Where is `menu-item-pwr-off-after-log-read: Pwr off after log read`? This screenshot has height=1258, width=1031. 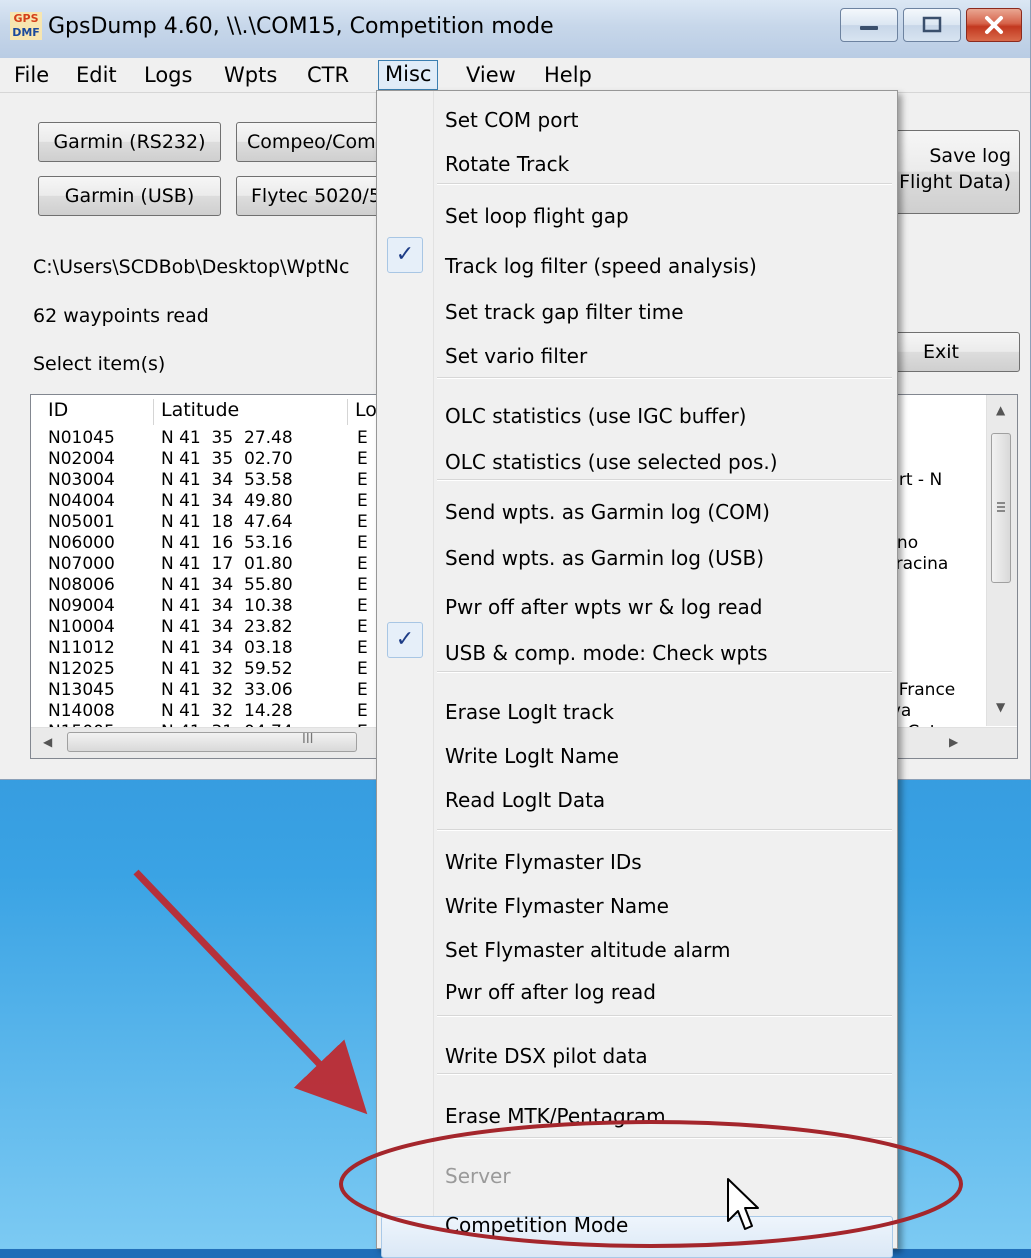
menu-item-pwr-off-after-log-read: Pwr off after log read is located at coordinates (550, 992).